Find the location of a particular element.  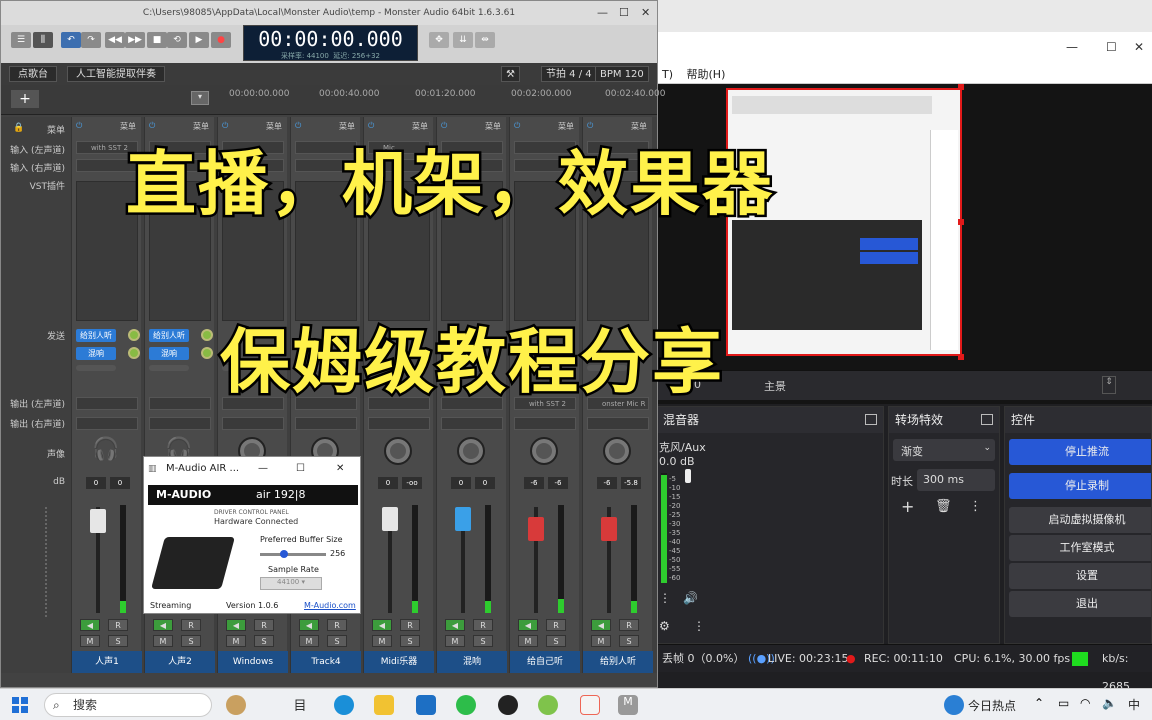

edge-icon is located at coordinates (344, 705).